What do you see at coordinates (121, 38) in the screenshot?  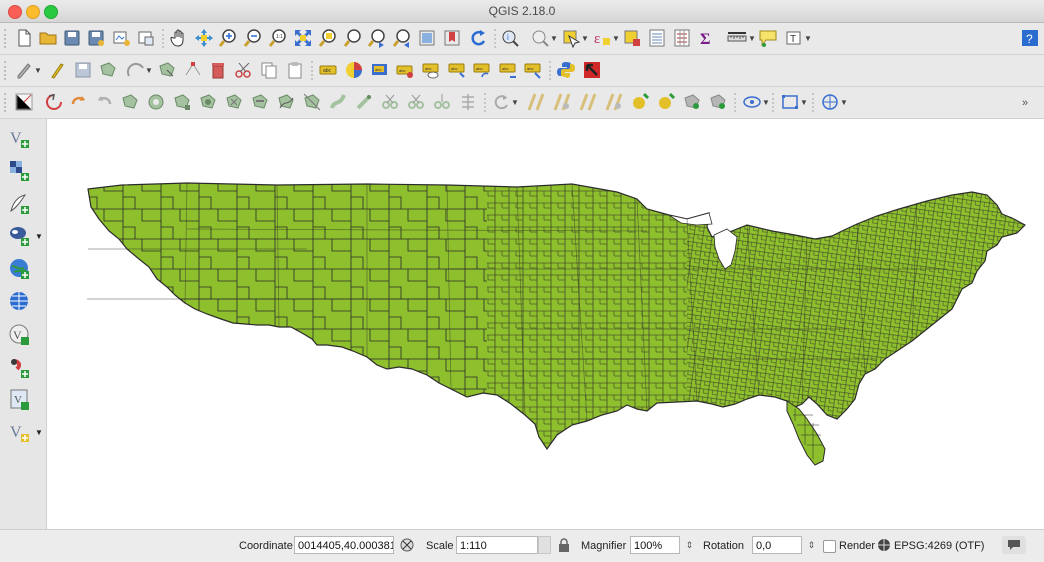 I see `new-print-composer-icon` at bounding box center [121, 38].